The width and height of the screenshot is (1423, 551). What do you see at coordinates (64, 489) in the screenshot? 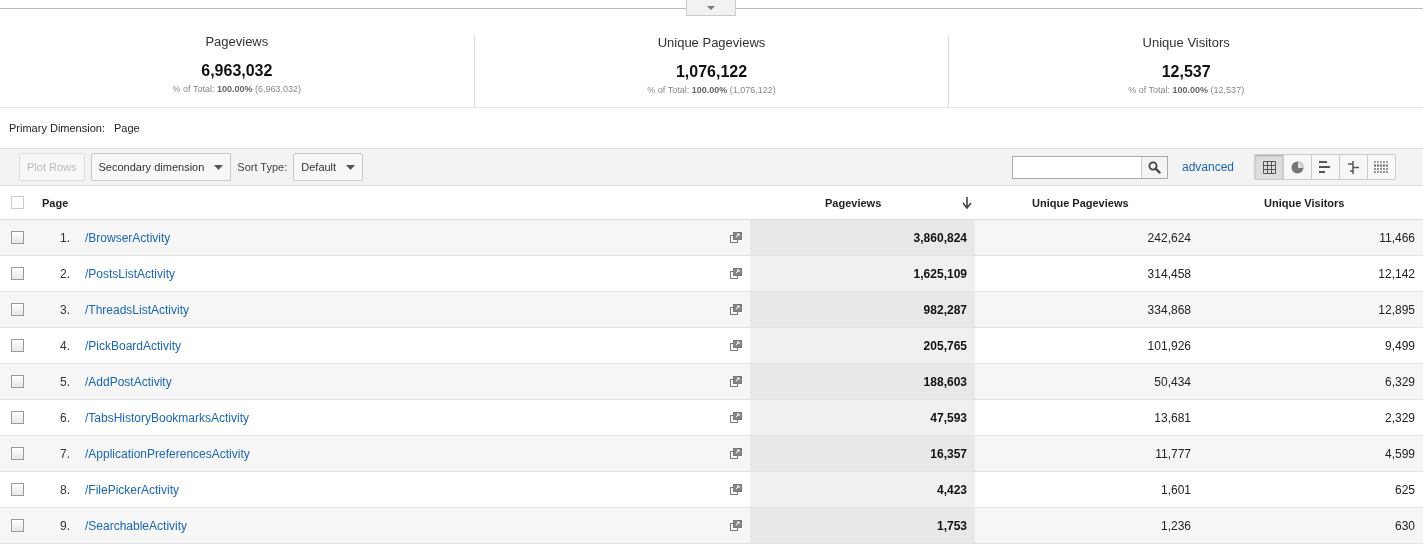
I see `row-number: 8.` at bounding box center [64, 489].